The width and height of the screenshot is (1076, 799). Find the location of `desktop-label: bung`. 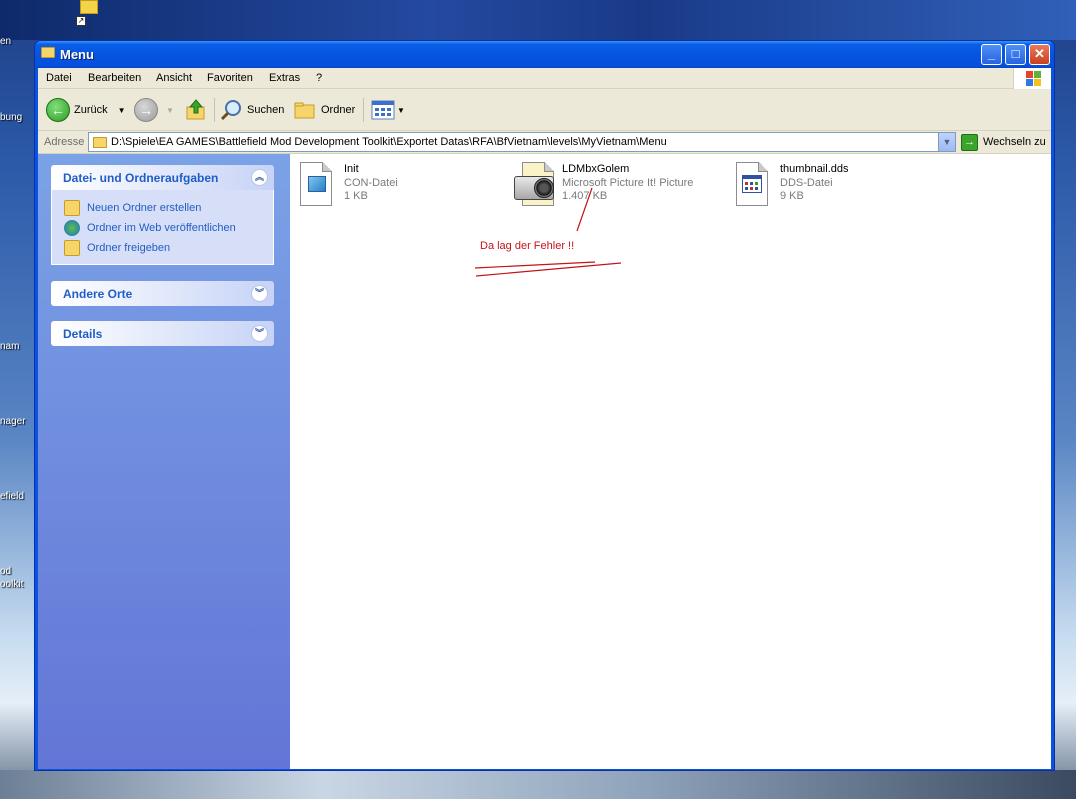

desktop-label: bung is located at coordinates (11, 117).